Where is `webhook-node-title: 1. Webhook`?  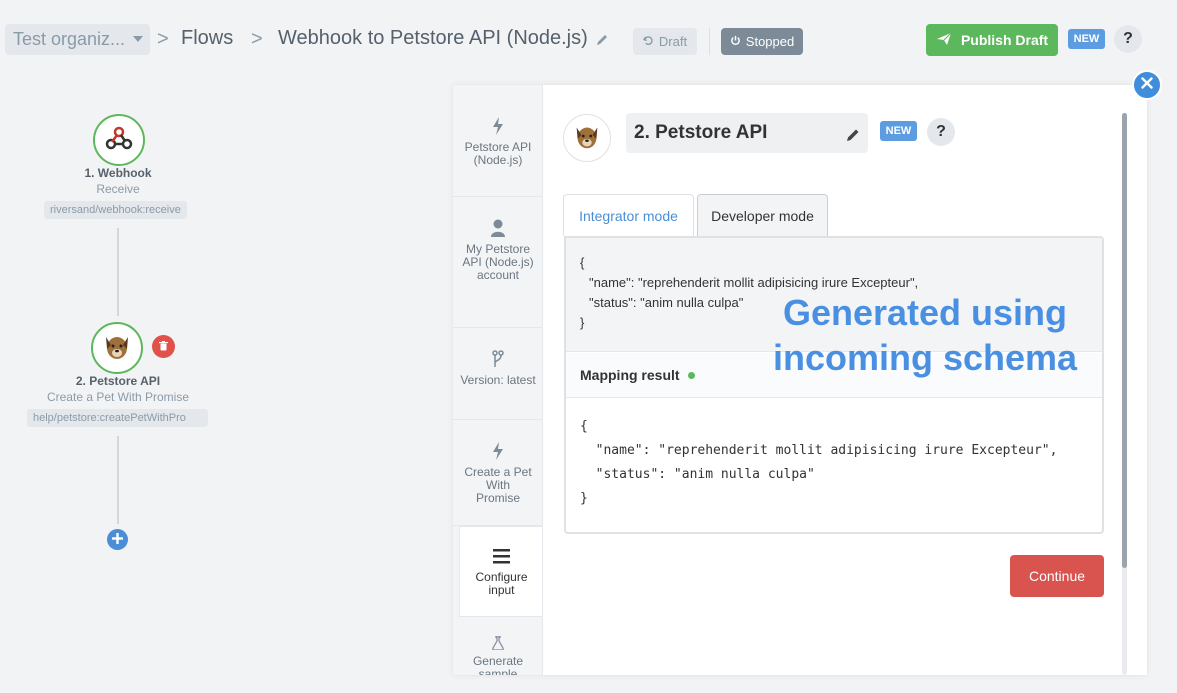
webhook-node-title: 1. Webhook is located at coordinates (118, 173).